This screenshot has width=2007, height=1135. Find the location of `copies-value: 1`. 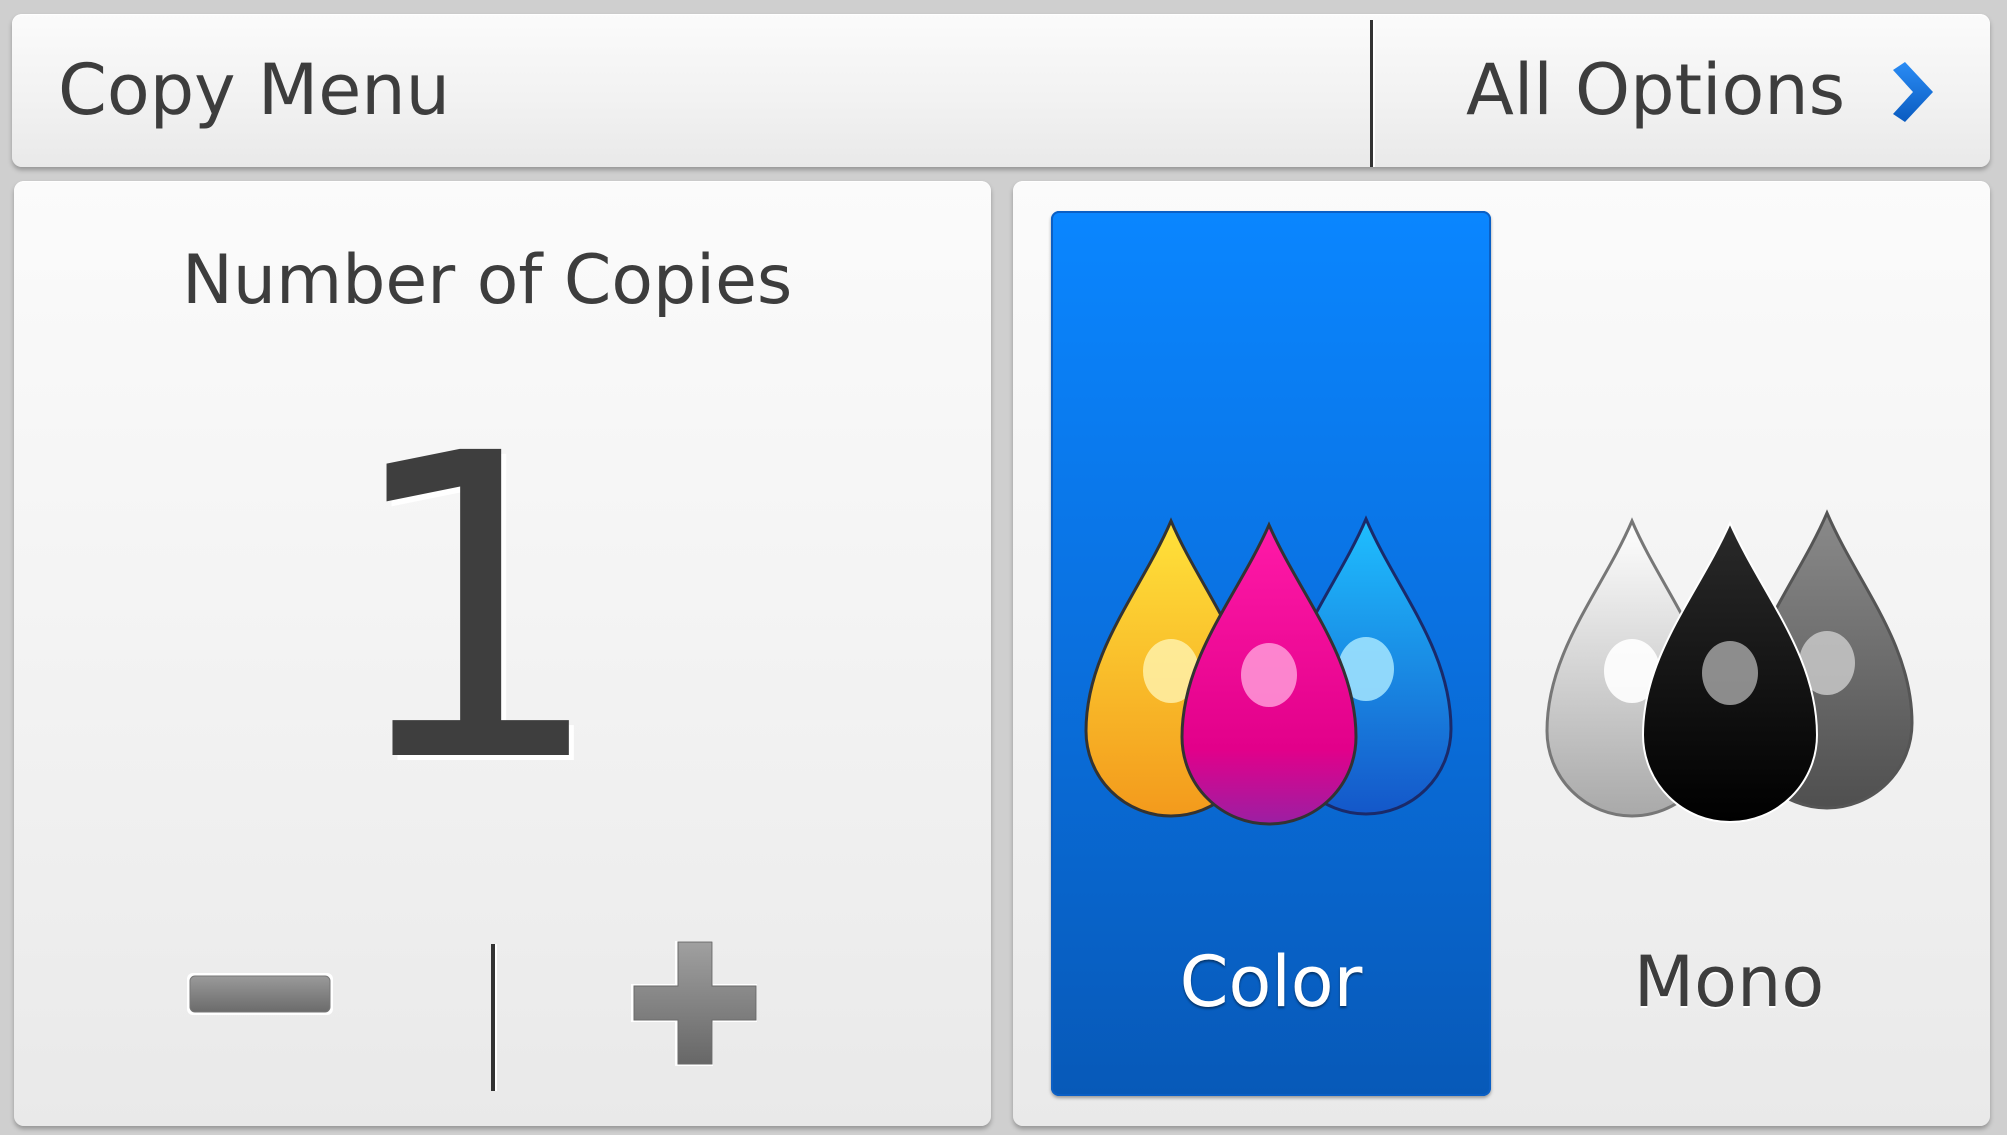

copies-value: 1 is located at coordinates (474, 610).